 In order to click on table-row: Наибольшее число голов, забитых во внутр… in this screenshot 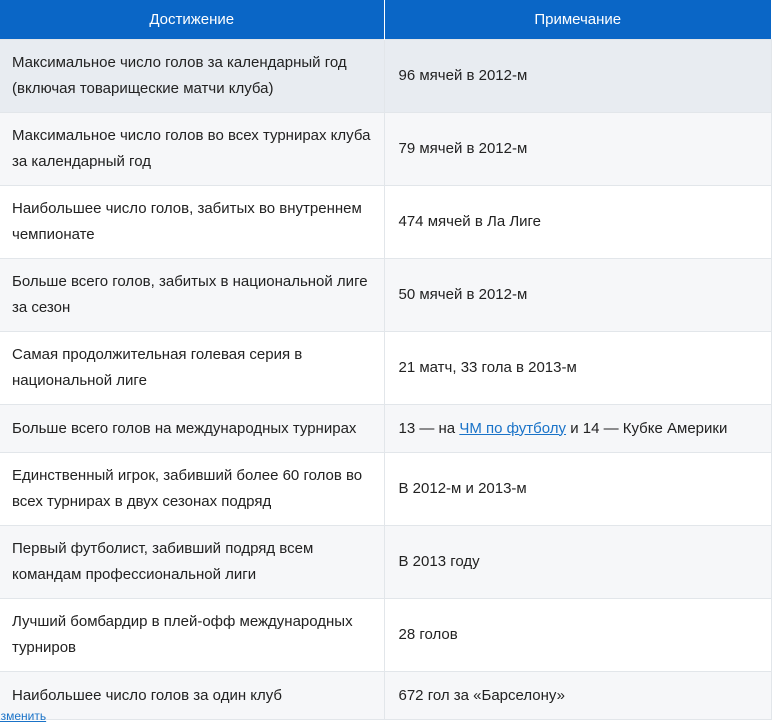, I will do `click(386, 222)`.